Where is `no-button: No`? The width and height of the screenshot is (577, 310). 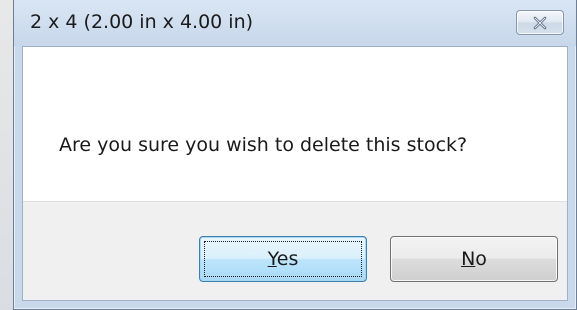
no-button: No is located at coordinates (474, 259).